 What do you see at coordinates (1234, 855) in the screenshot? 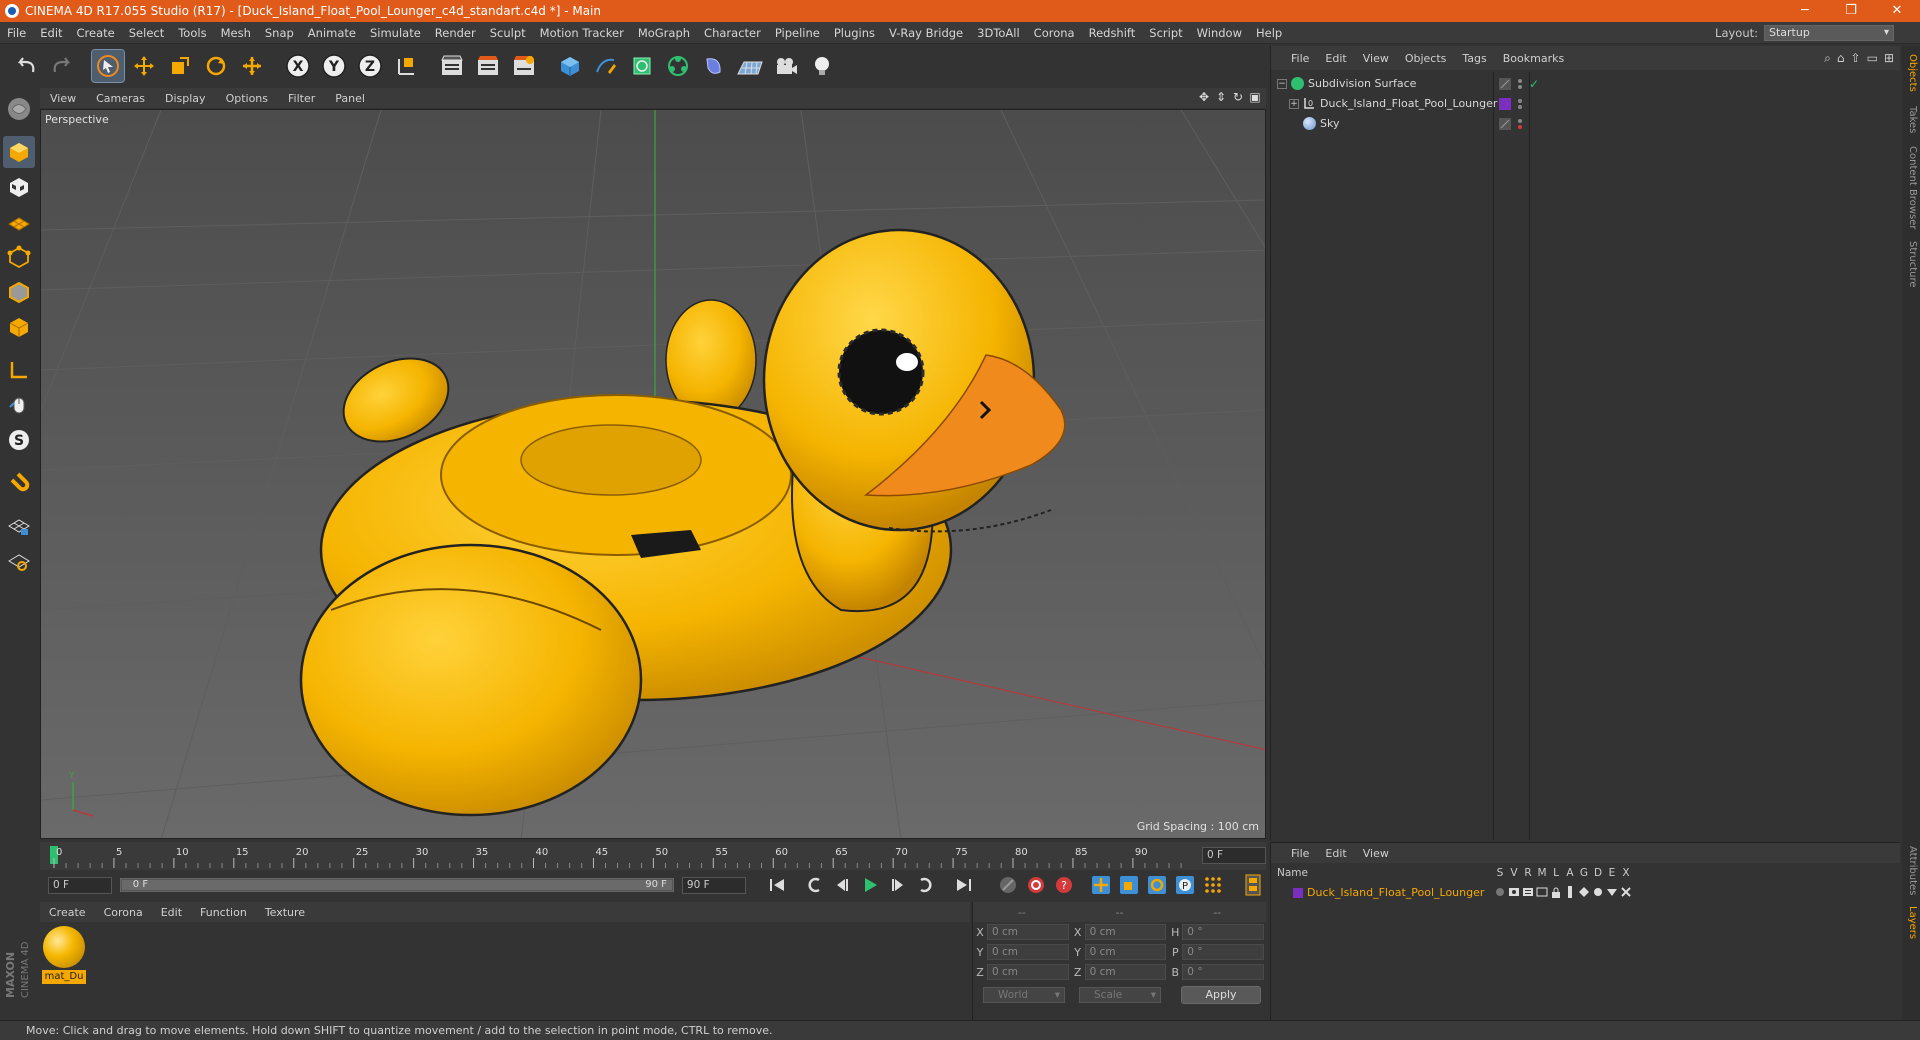
I see `current-frame-field: 0 F` at bounding box center [1234, 855].